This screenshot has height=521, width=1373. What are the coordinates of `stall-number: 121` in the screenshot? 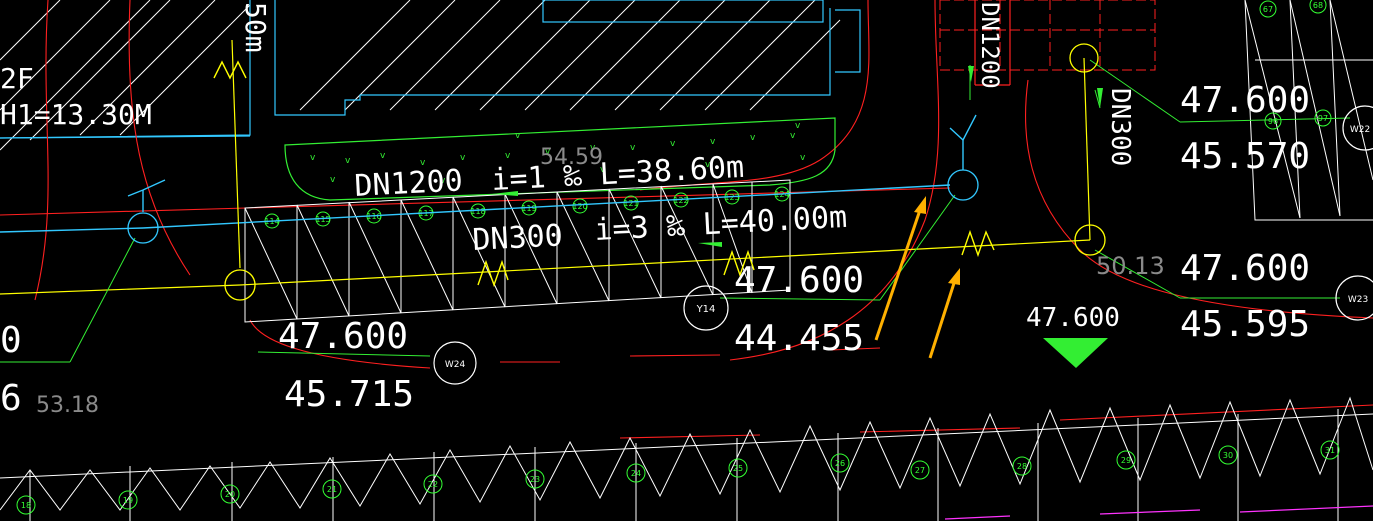 It's located at (630, 203).